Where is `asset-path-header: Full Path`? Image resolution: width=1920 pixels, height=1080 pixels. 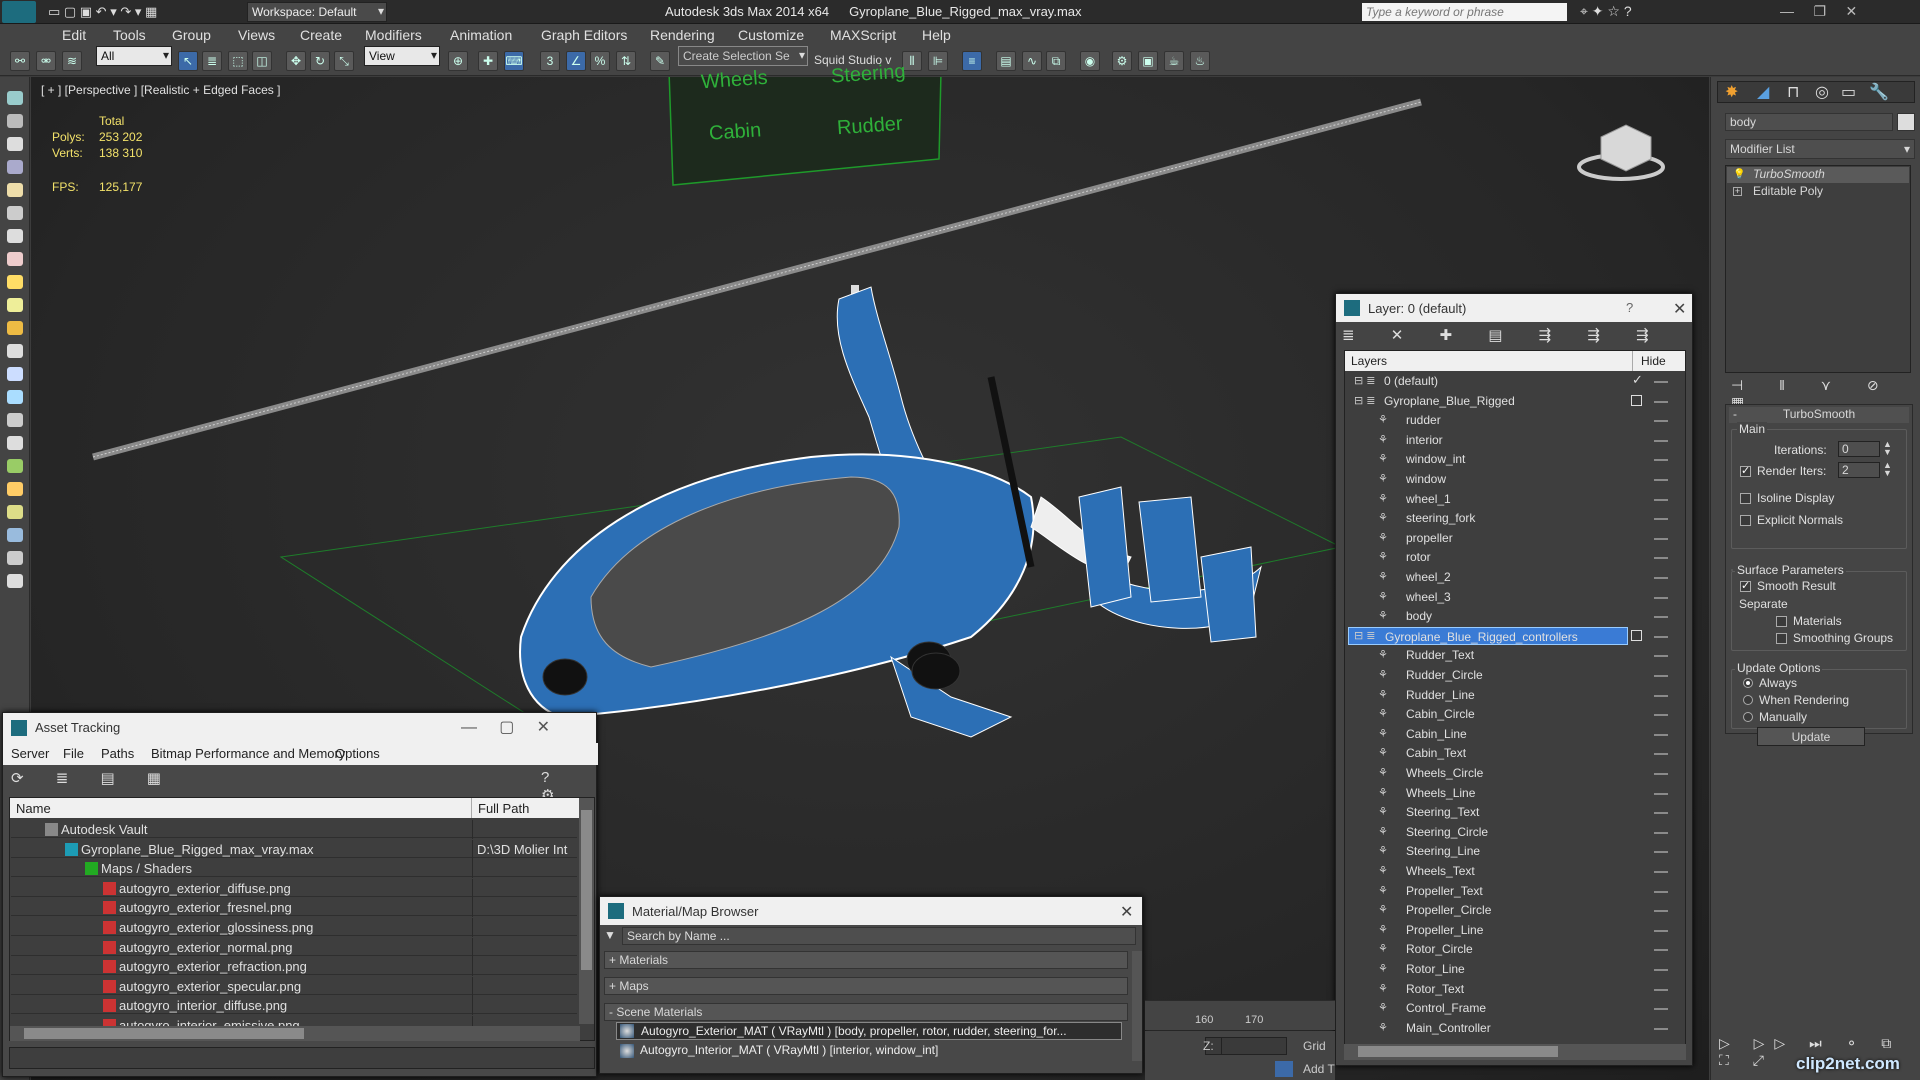 asset-path-header: Full Path is located at coordinates (503, 808).